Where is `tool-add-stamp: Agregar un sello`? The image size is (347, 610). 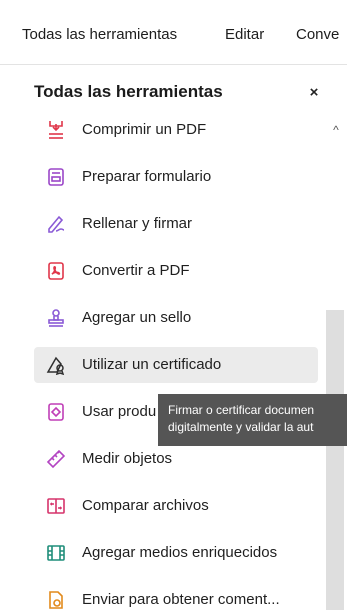 tool-add-stamp: Agregar un sello is located at coordinates (176, 318).